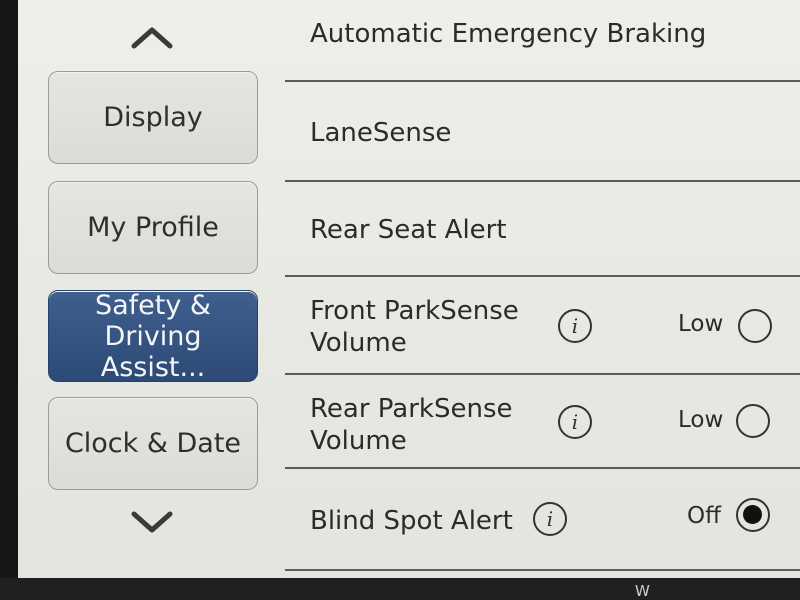 The image size is (800, 600). I want to click on sidebar-item-label: My Profile, so click(153, 227).